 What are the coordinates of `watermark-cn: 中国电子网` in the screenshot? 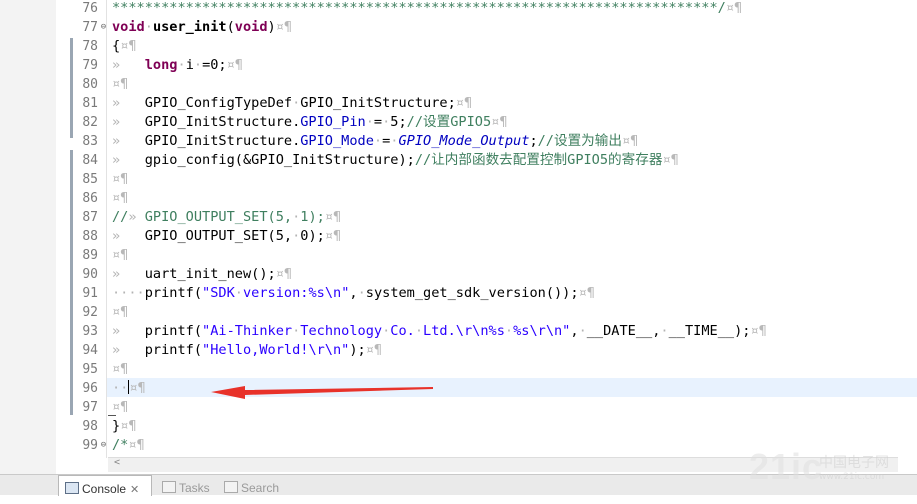 It's located at (854, 463).